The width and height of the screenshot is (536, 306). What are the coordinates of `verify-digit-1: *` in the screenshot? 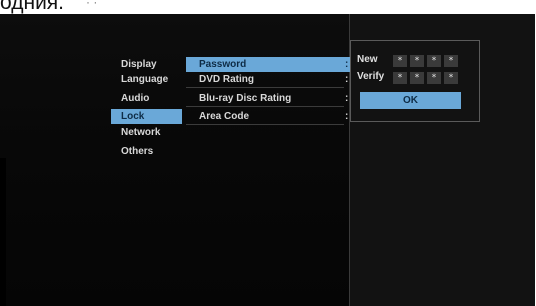 It's located at (400, 78).